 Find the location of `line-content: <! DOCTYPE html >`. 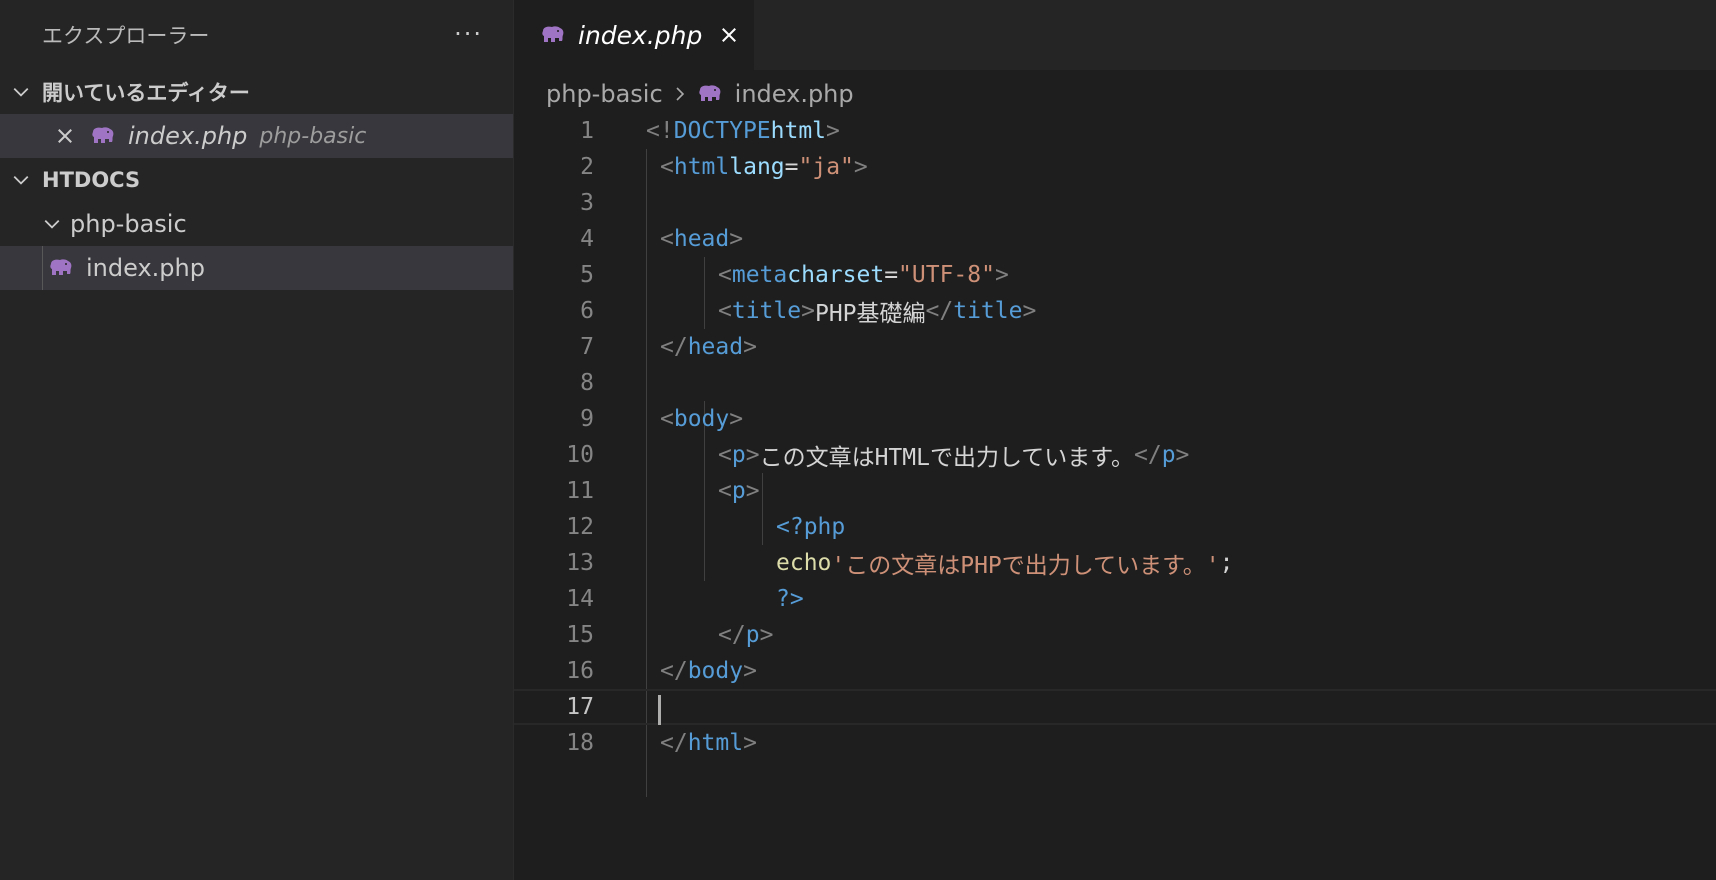

line-content: <! DOCTYPE html > is located at coordinates (743, 131).